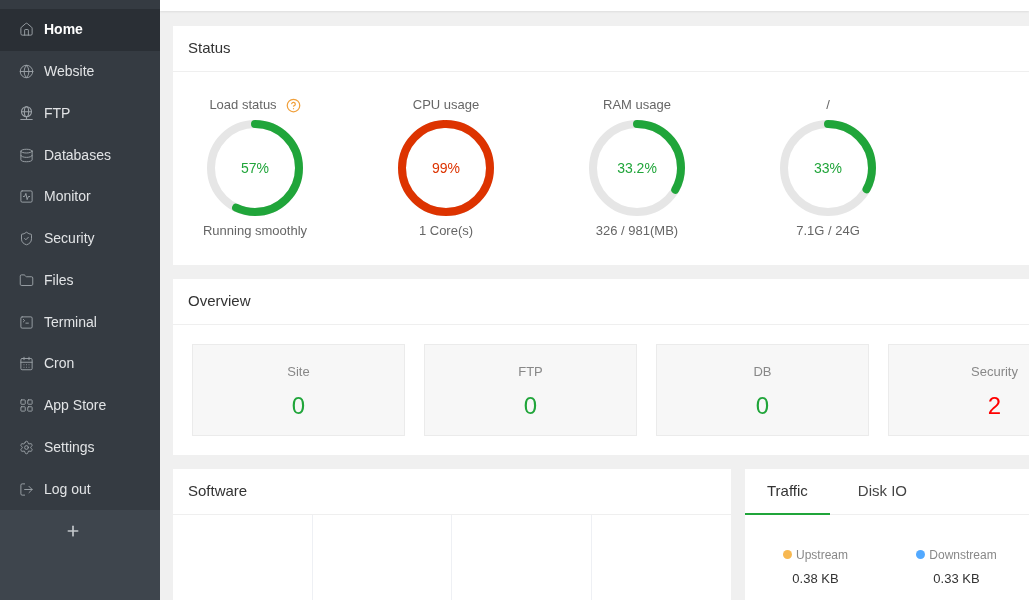 This screenshot has width=1029, height=600. I want to click on sidebar-item: Cron, so click(80, 364).